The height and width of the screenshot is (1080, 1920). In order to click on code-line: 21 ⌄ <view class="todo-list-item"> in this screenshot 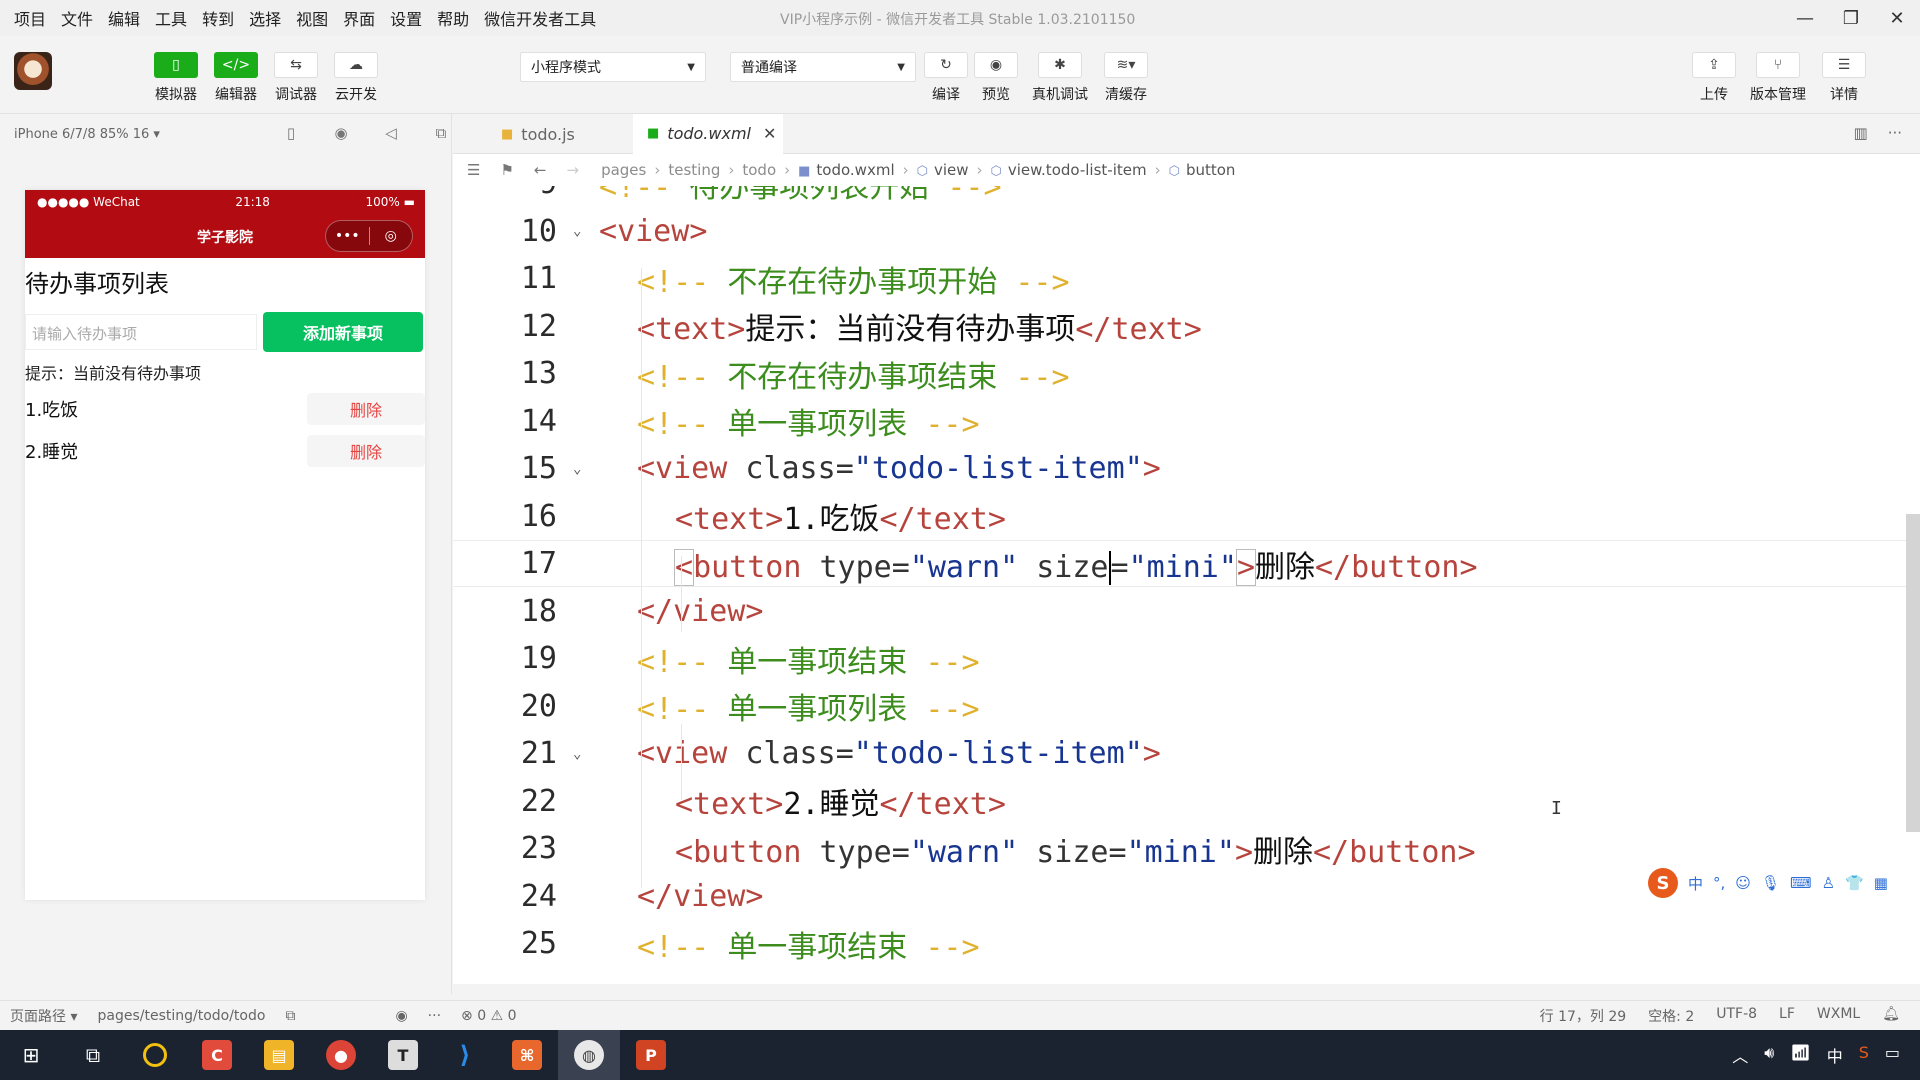, I will do `click(1186, 753)`.